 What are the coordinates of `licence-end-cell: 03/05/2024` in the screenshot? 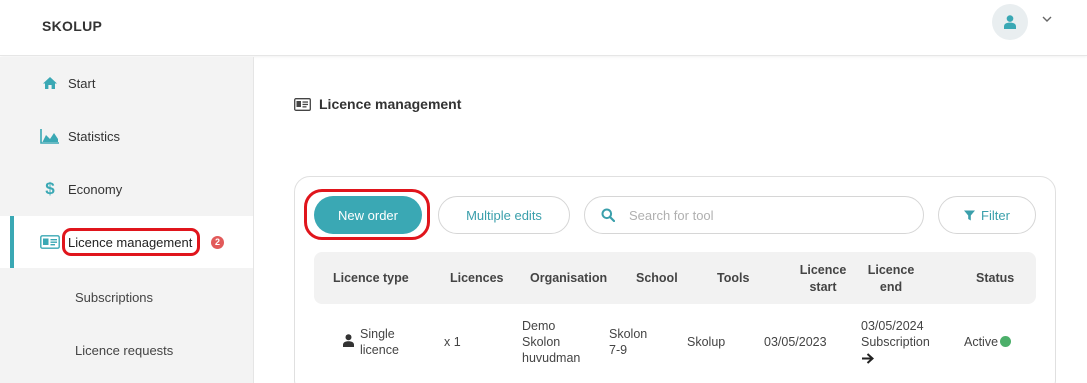 It's located at (892, 326).